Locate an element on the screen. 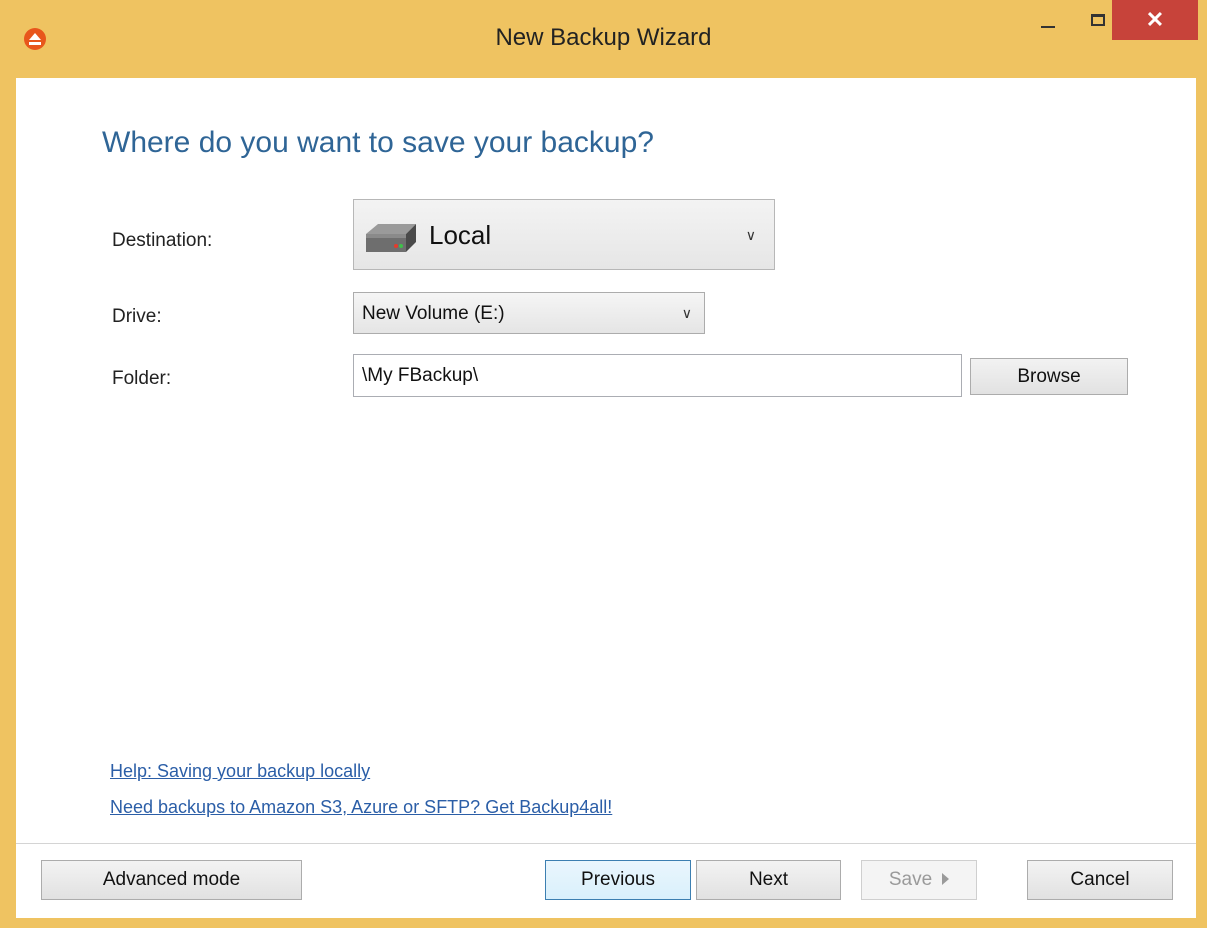  drive-label: Drive: is located at coordinates (137, 316).